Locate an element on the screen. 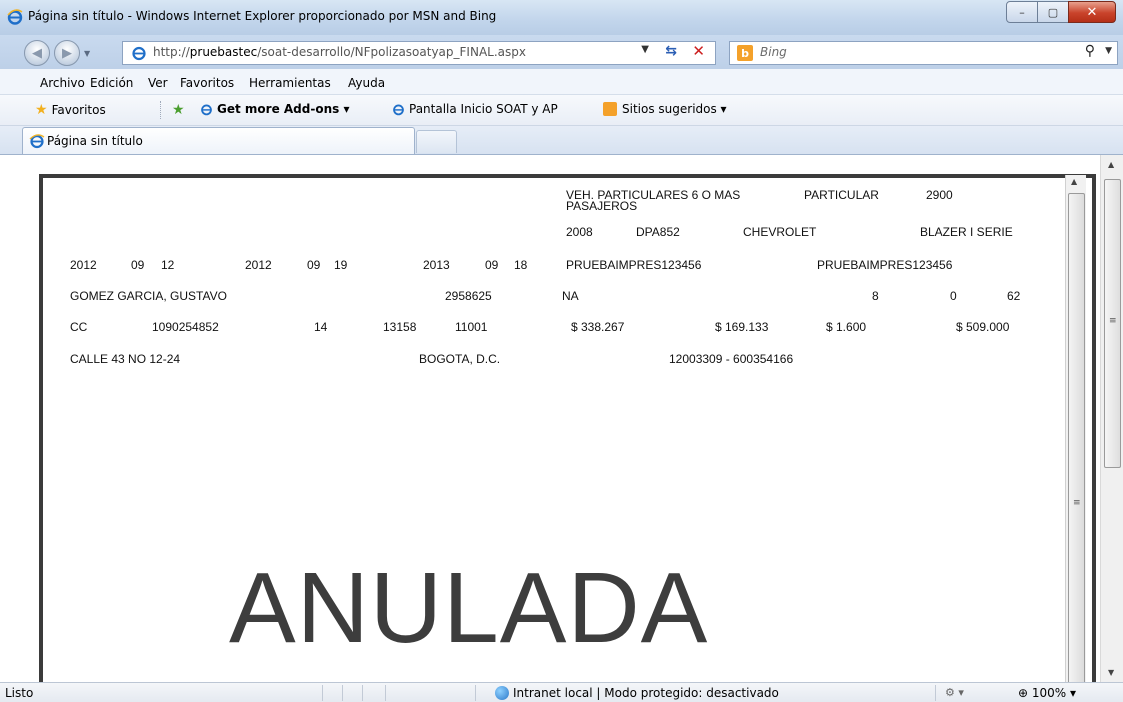 This screenshot has height=702, width=1123. vehicle-model: 2008 is located at coordinates (579, 232).